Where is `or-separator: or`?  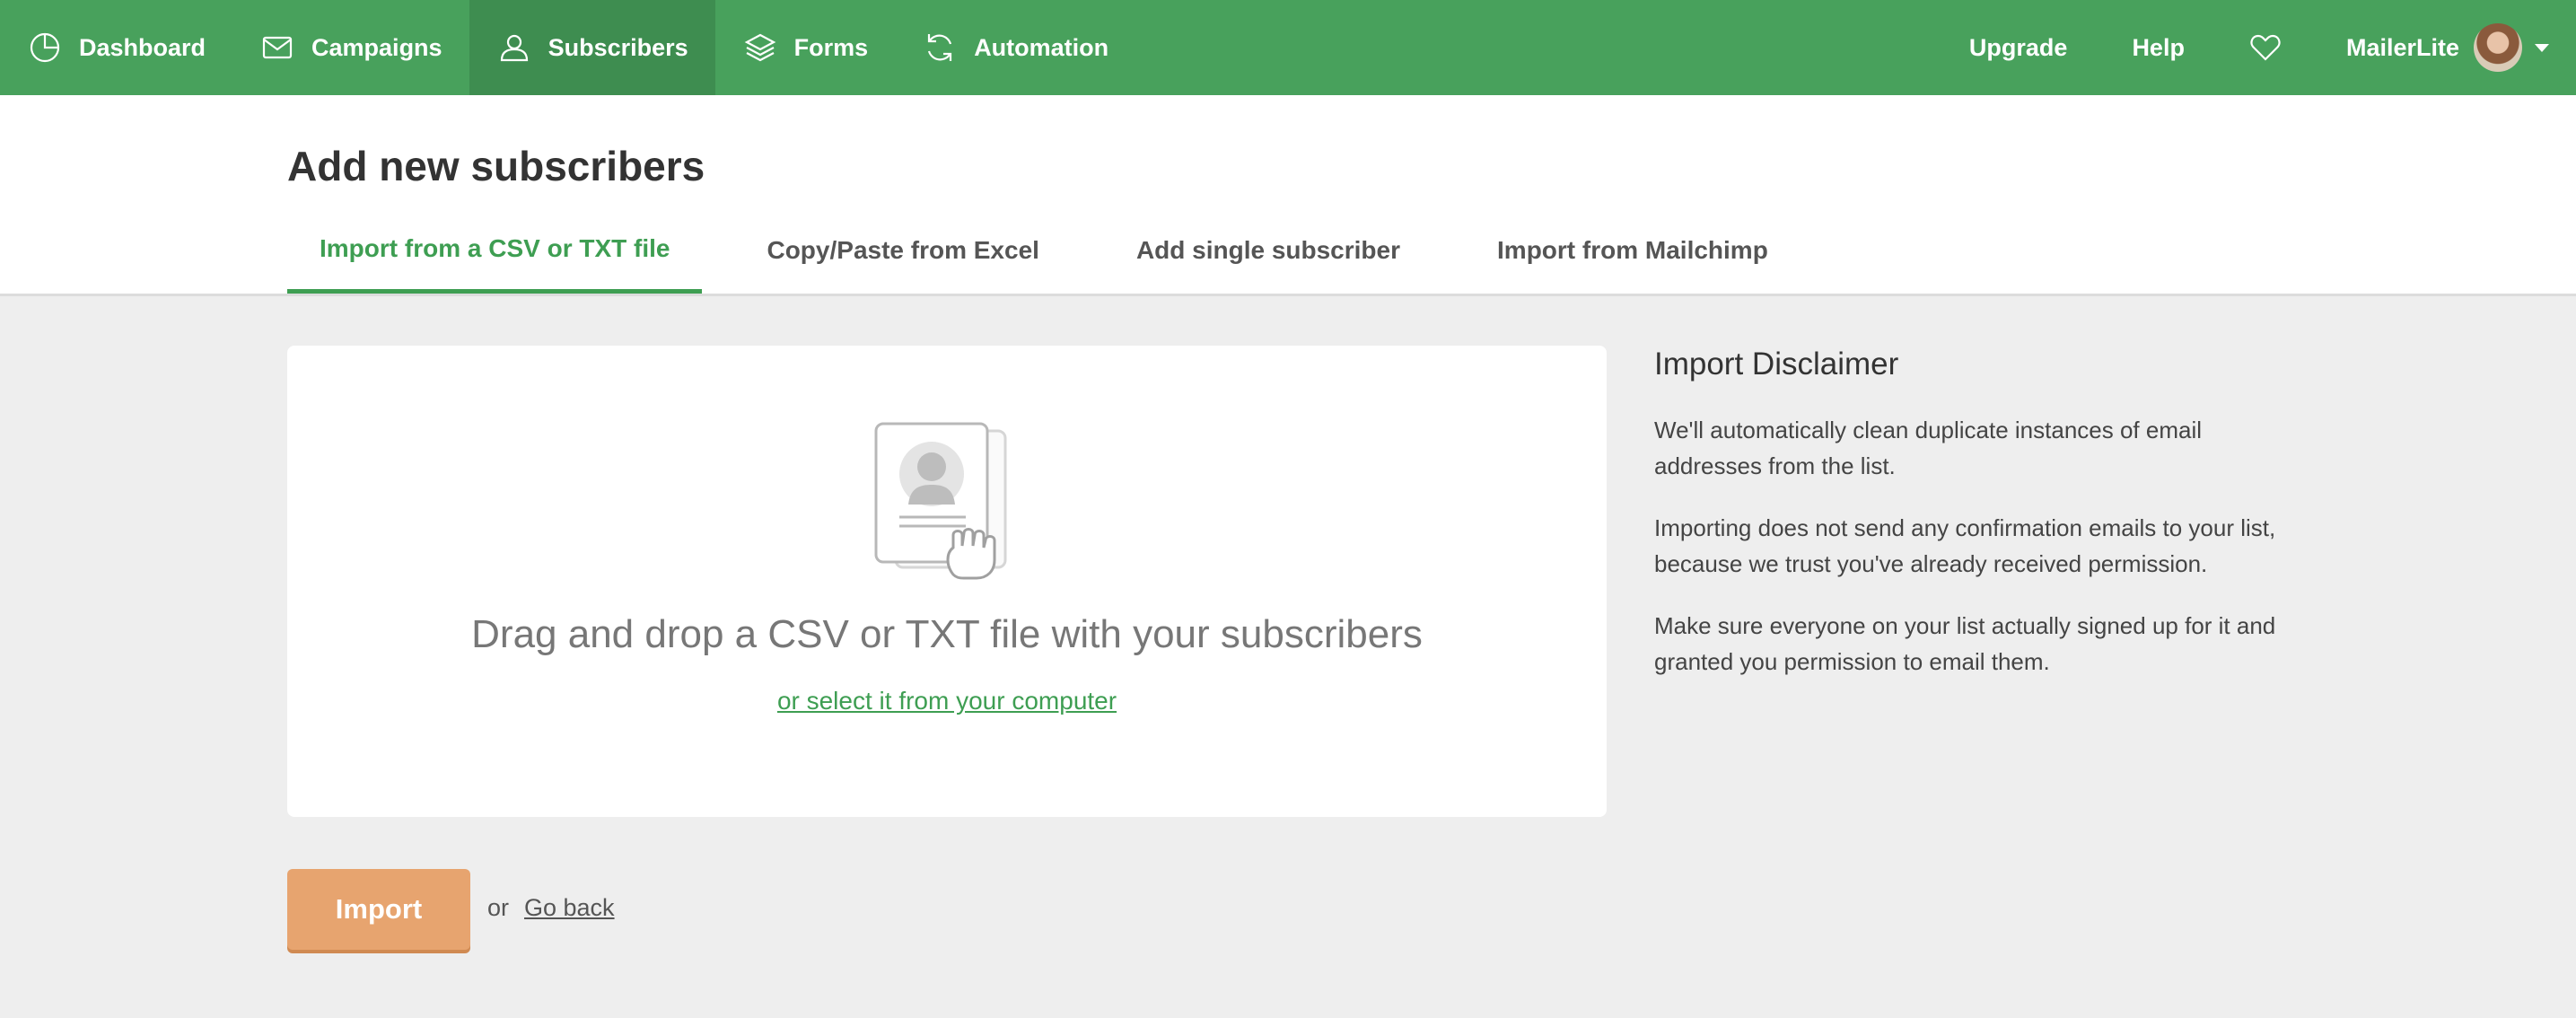
or-separator: or is located at coordinates (498, 907).